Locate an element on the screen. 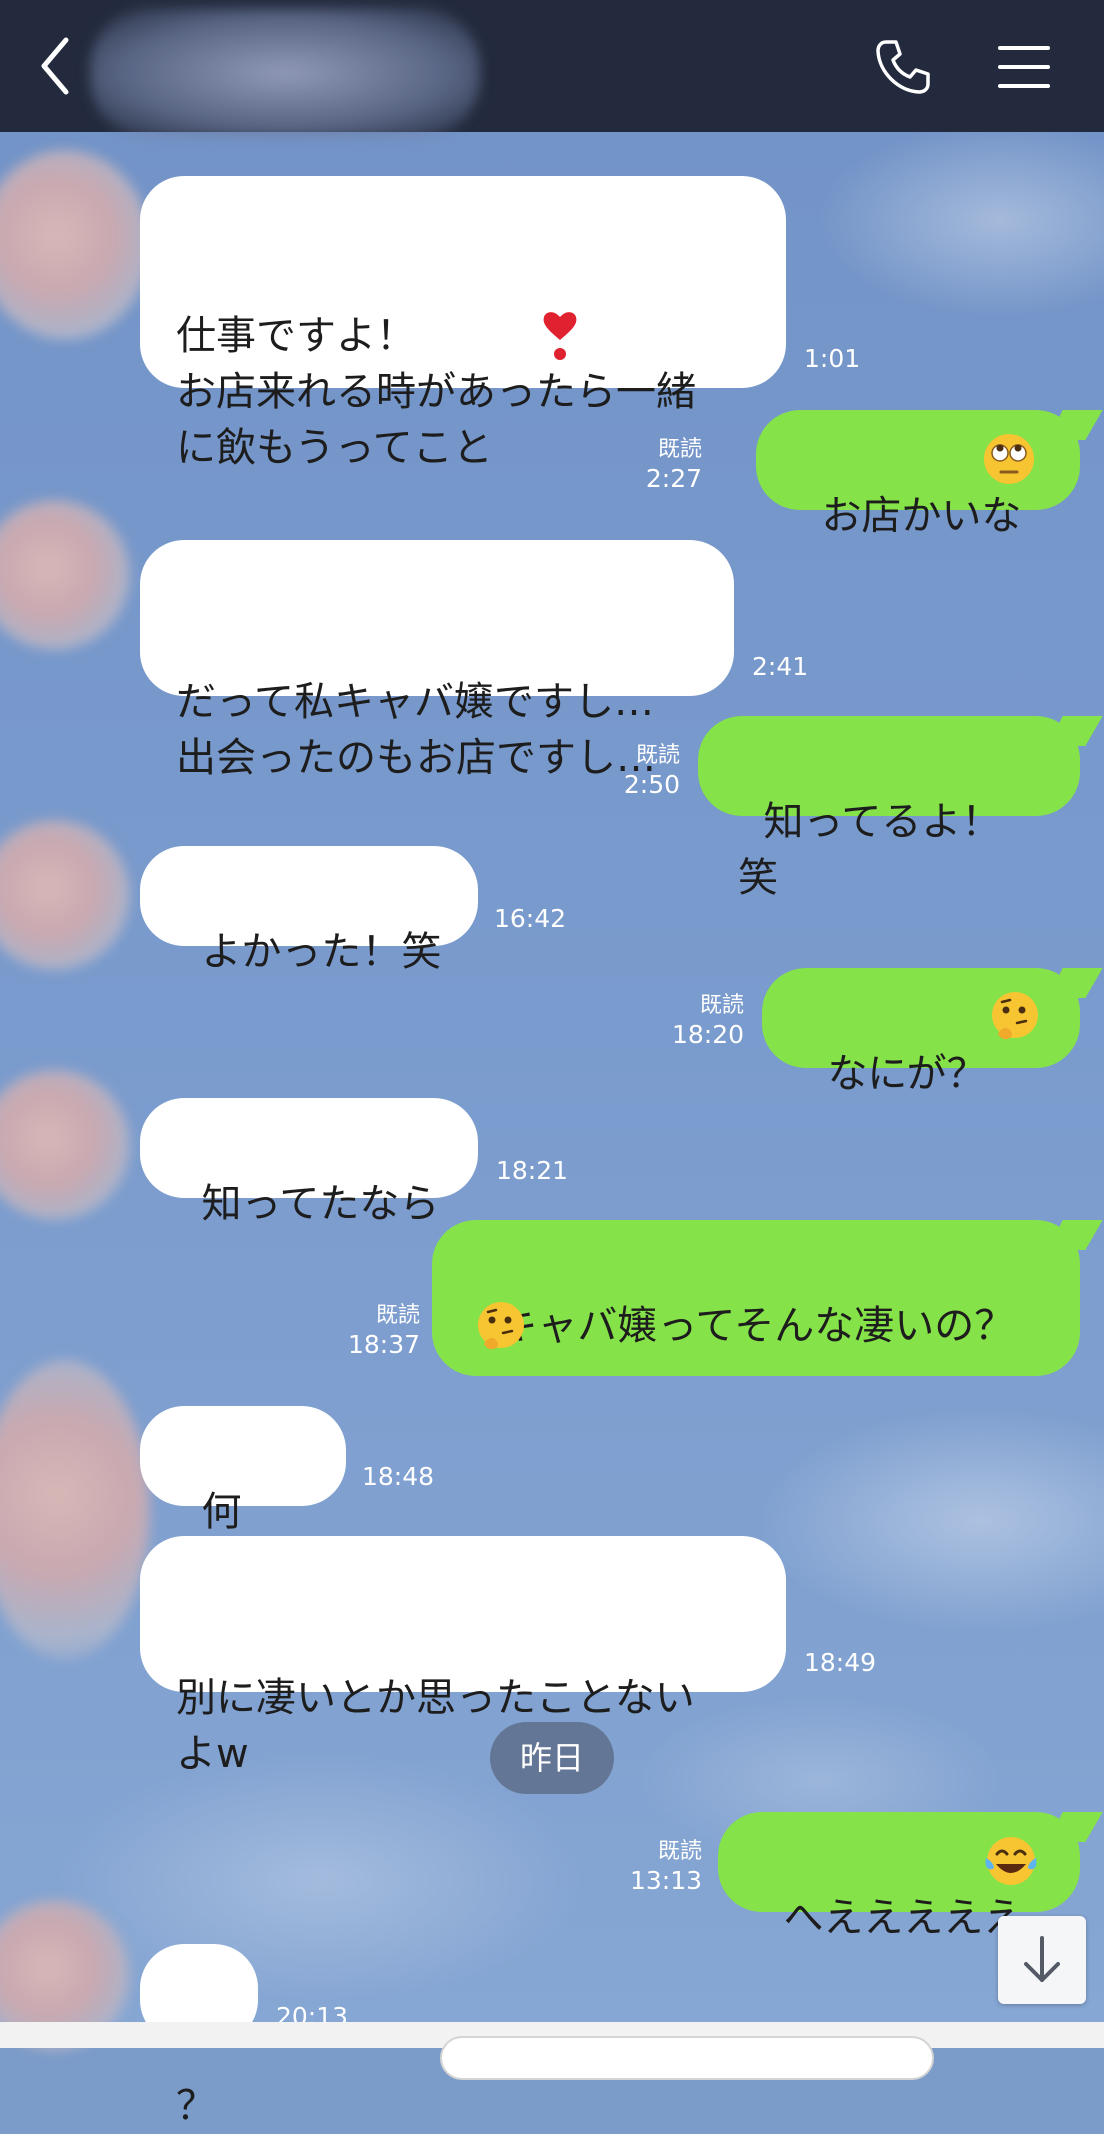 This screenshot has height=2134, width=1104. message-text: よかった！笑 is located at coordinates (321, 952).